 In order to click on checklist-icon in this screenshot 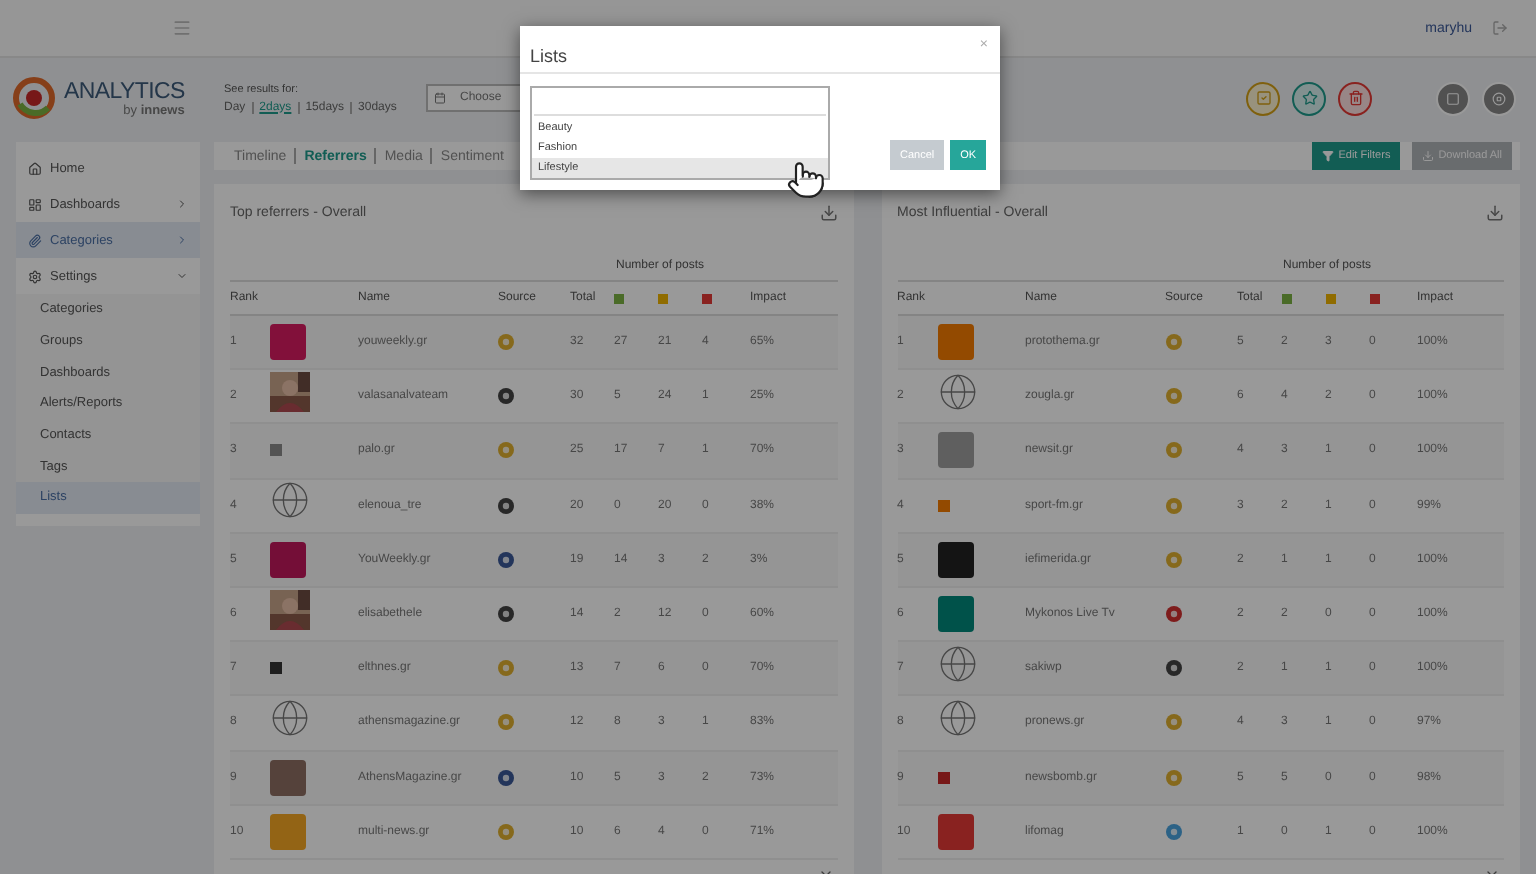, I will do `click(1263, 98)`.